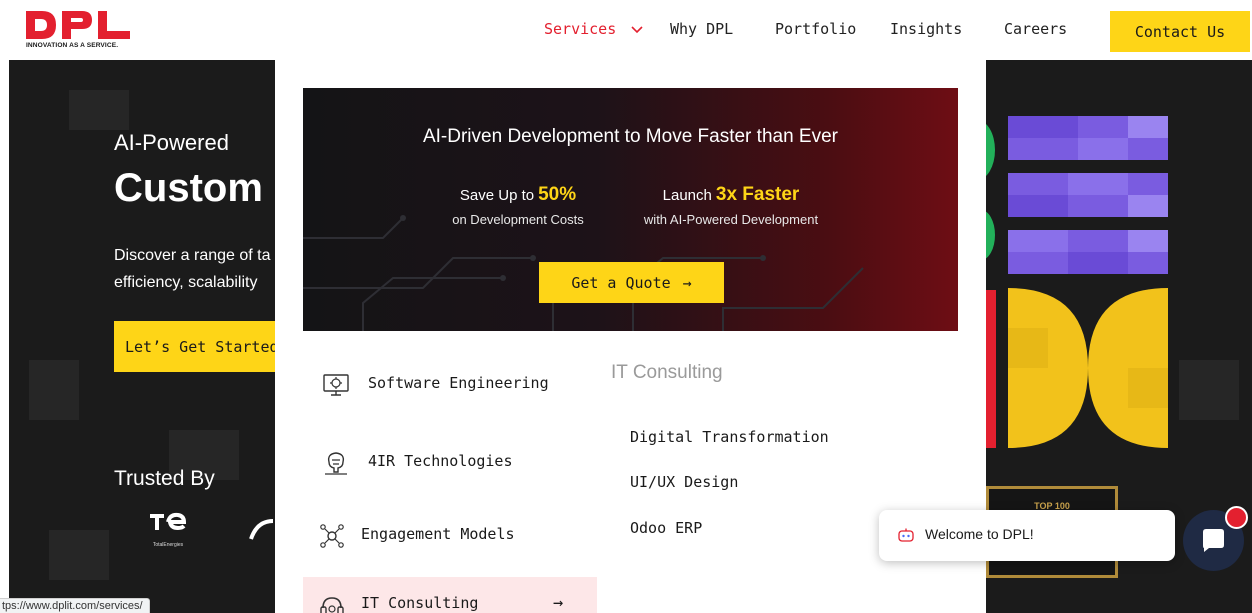 Image resolution: width=1252 pixels, height=613 pixels. I want to click on hero-title: Custom S, so click(207, 188).